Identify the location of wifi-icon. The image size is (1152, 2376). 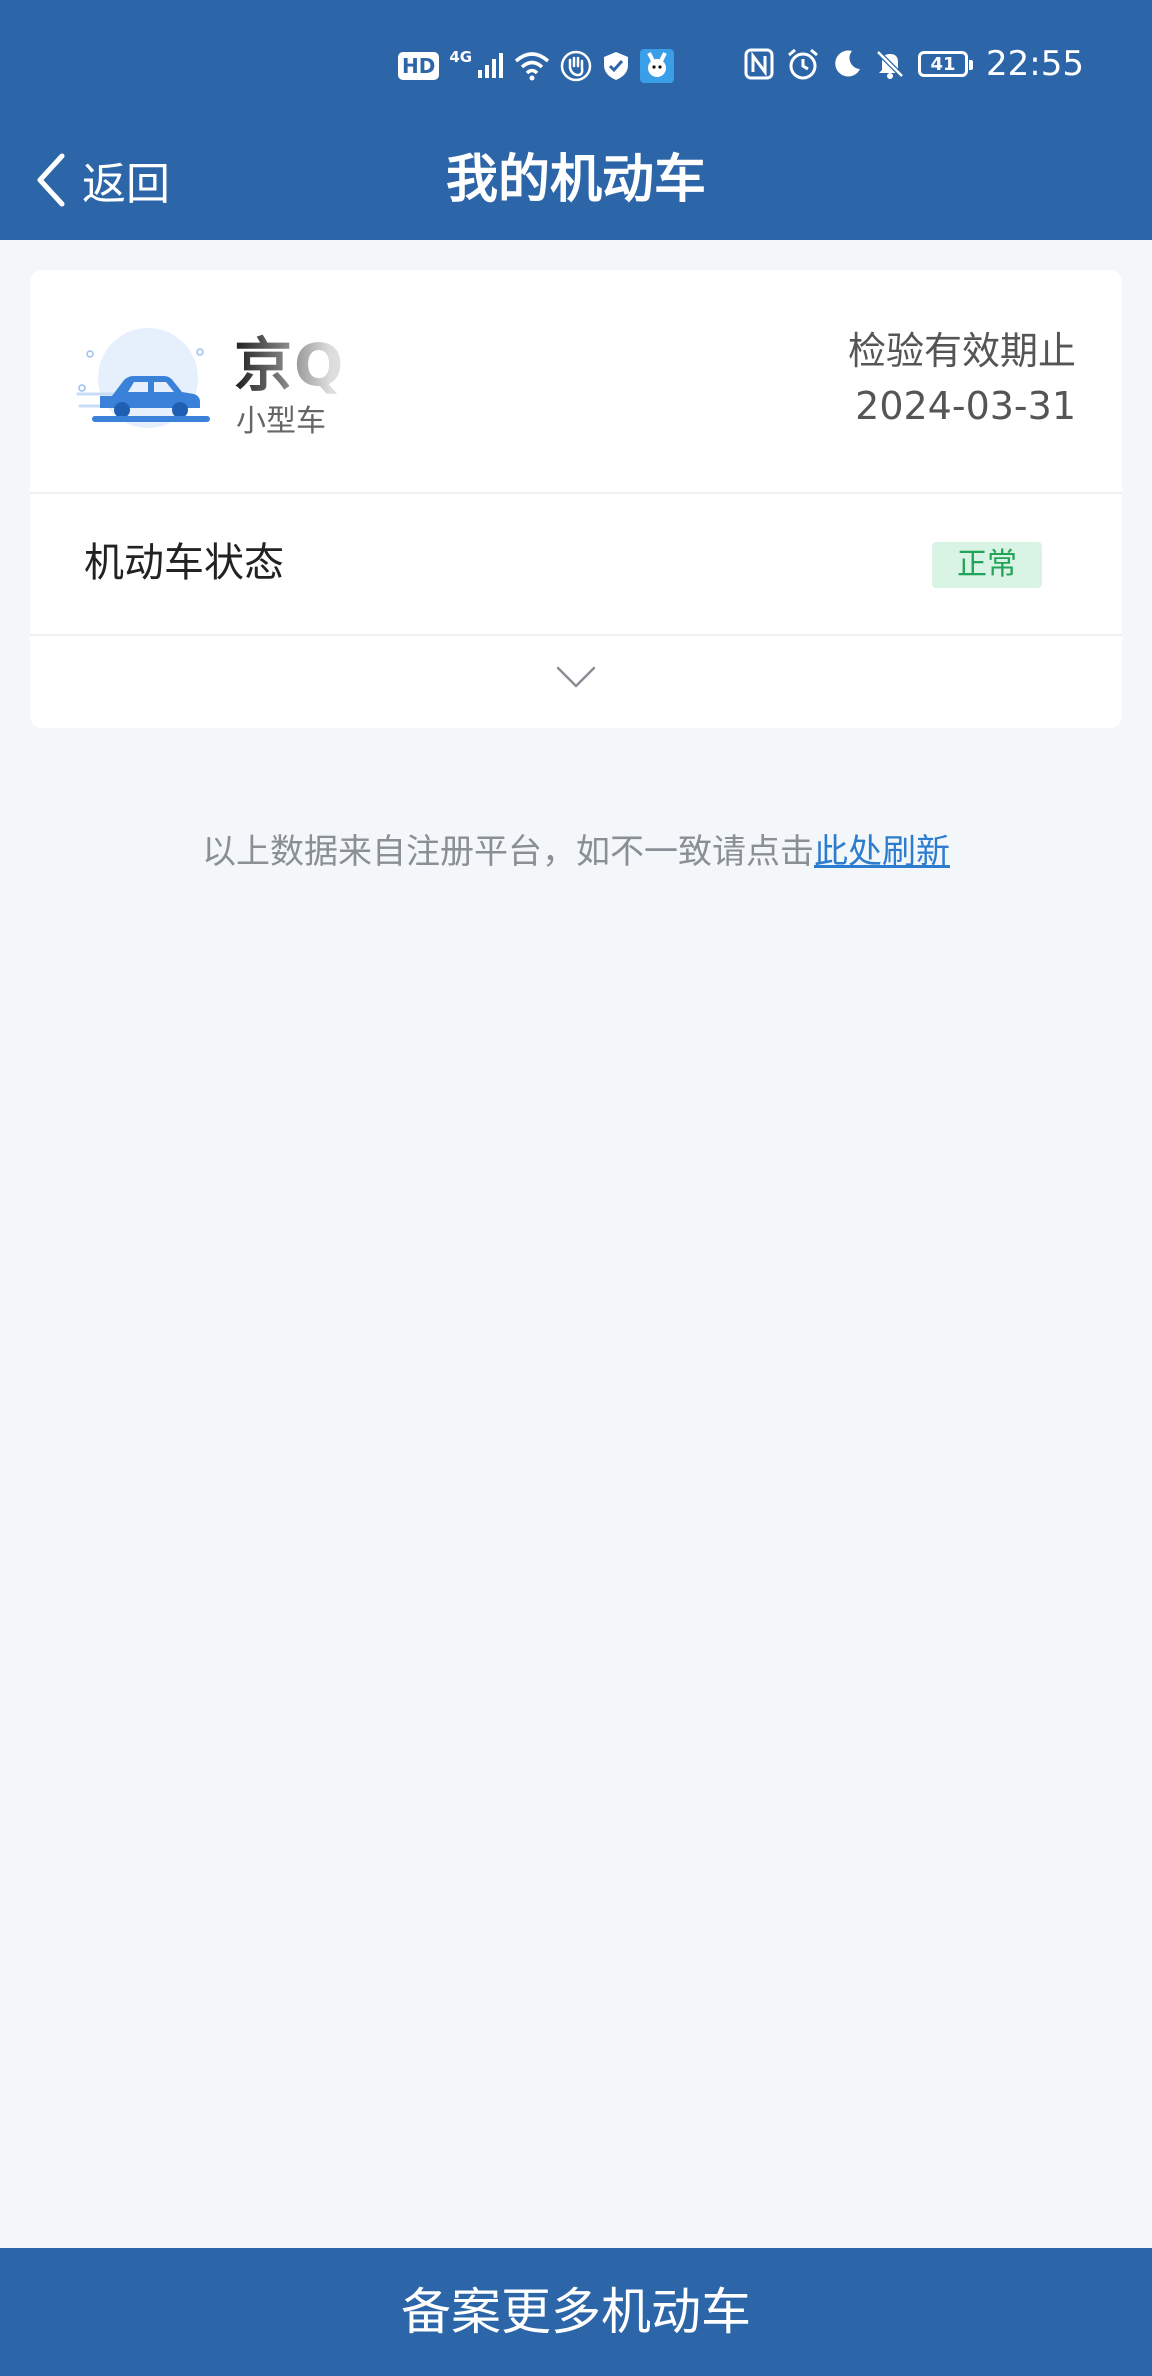
(532, 66).